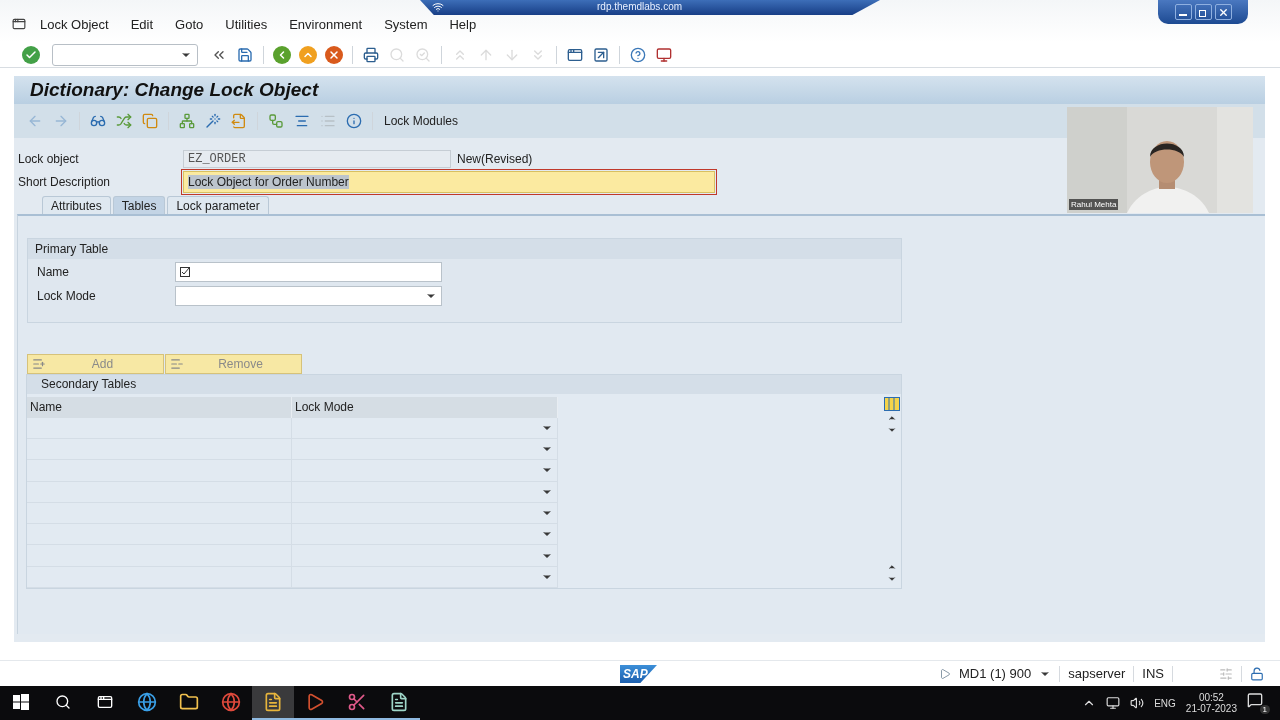 This screenshot has width=1280, height=720. I want to click on help-icon, so click(638, 54).